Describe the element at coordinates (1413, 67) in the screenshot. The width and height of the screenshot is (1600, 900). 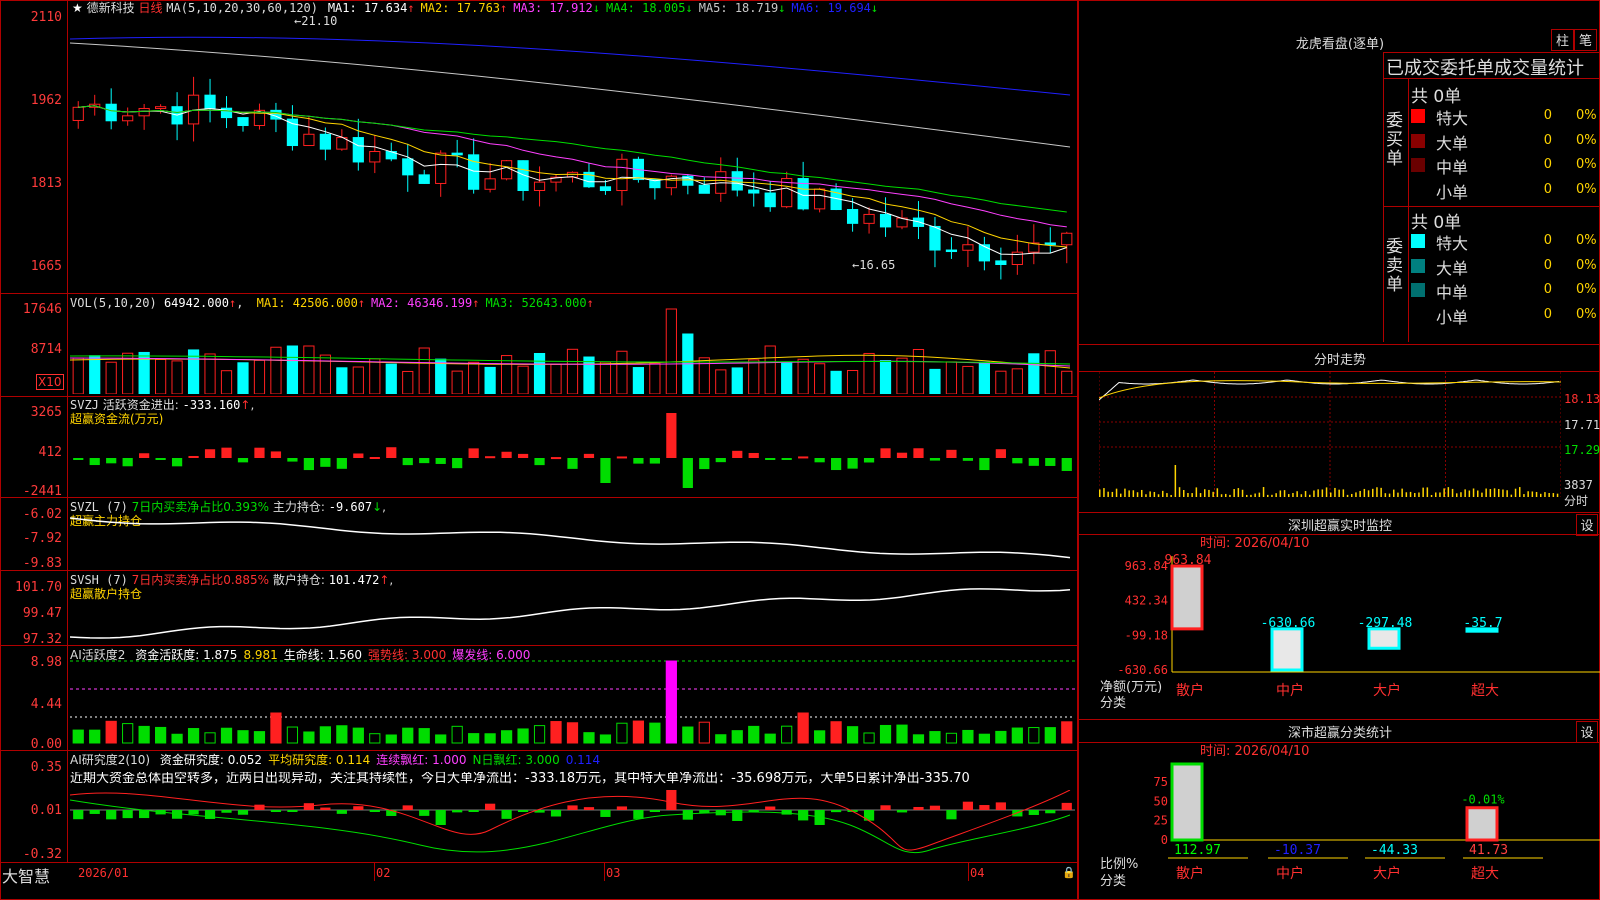
I see `tab-done: 已成交` at that location.